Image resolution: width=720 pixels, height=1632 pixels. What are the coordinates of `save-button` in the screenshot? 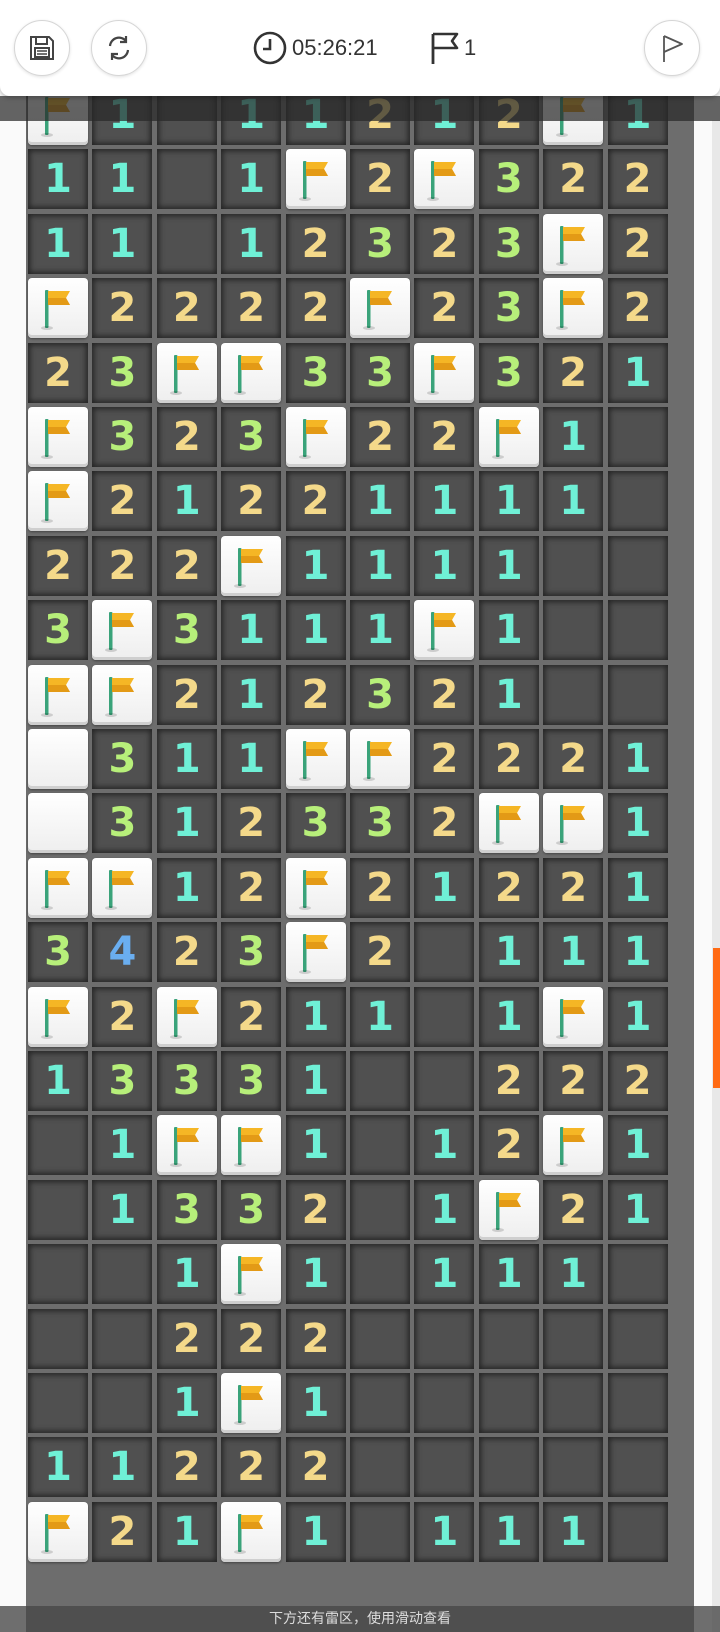 It's located at (42, 48).